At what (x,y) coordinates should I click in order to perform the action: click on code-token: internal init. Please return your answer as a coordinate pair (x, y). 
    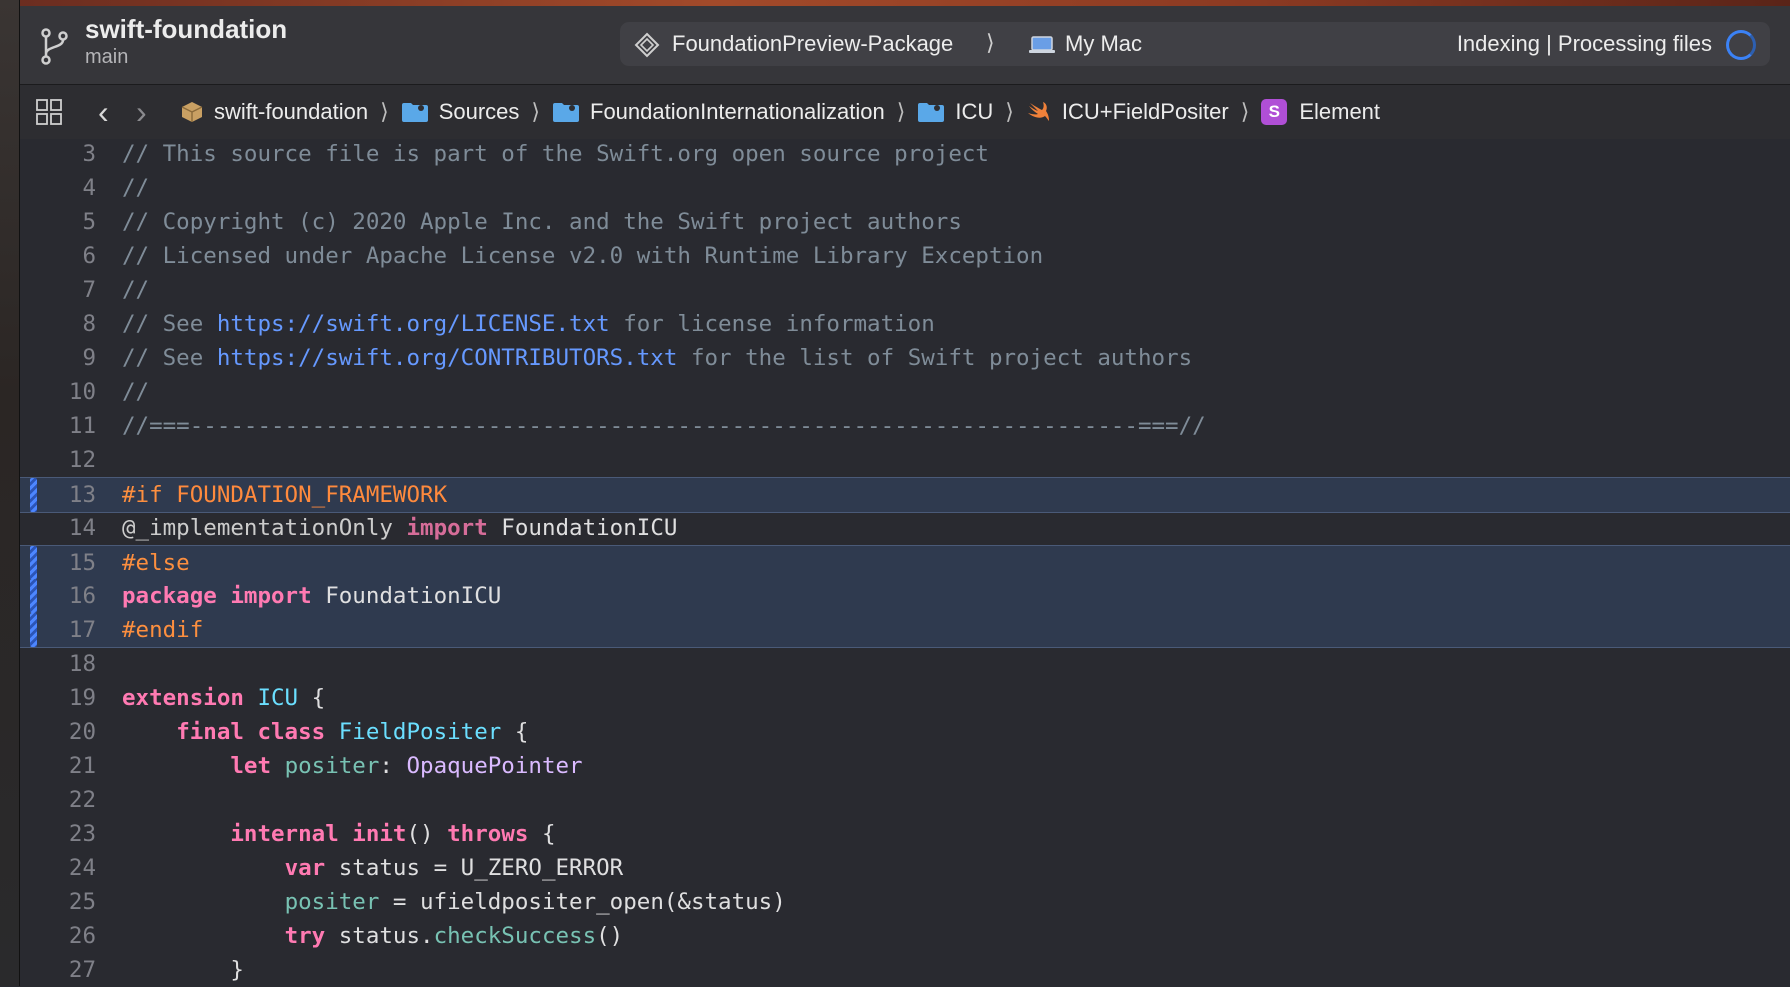
    Looking at the image, I should click on (318, 834).